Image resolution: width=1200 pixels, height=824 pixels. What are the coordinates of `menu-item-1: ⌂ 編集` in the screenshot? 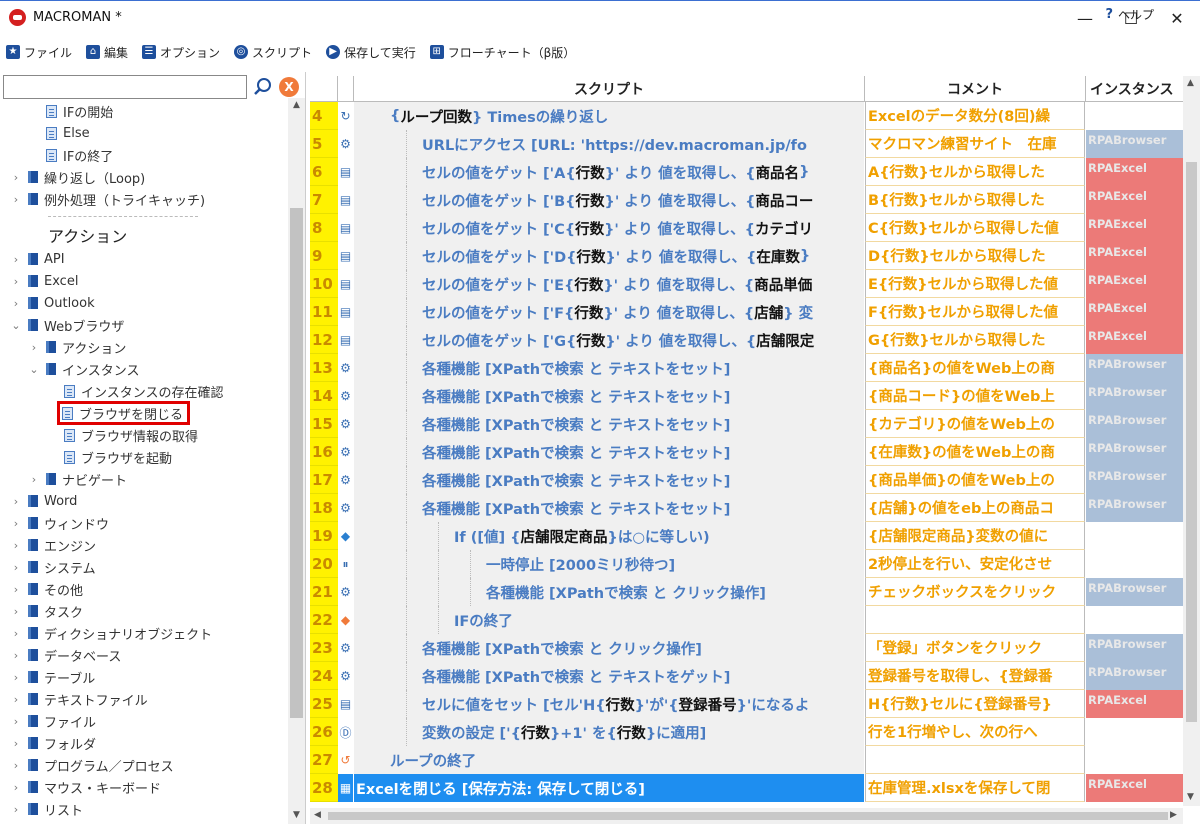 It's located at (107, 52).